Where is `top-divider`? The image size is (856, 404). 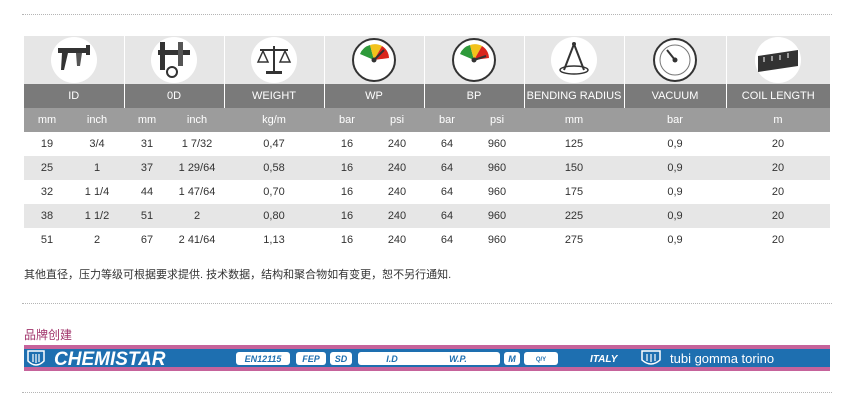 top-divider is located at coordinates (427, 14).